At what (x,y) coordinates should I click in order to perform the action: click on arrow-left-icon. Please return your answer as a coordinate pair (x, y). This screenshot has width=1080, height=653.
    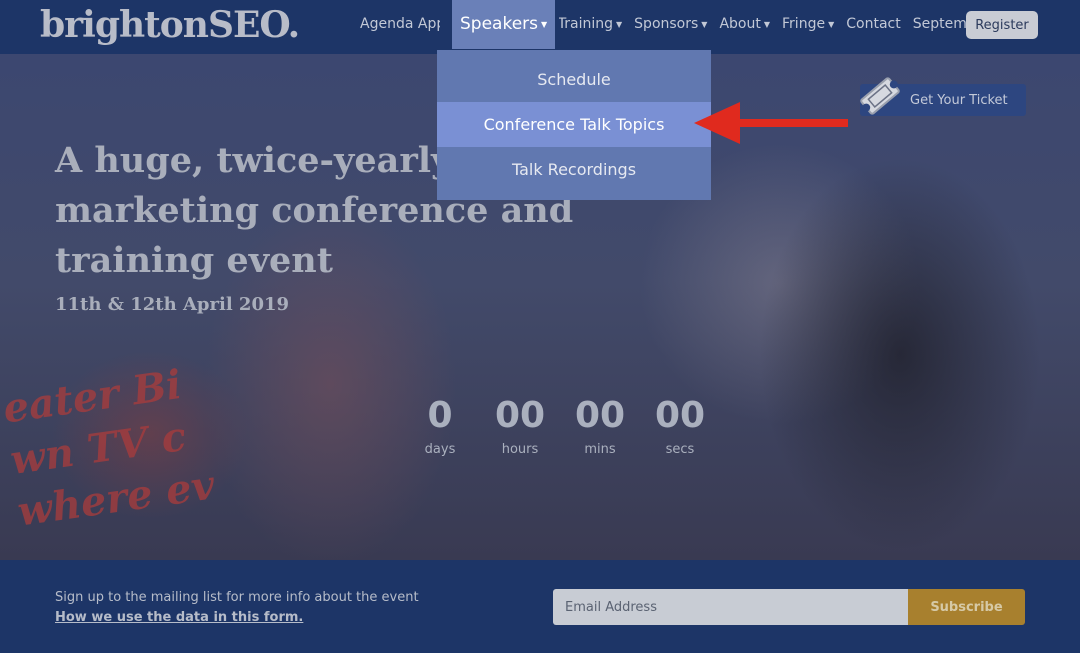
    Looking at the image, I should click on (771, 123).